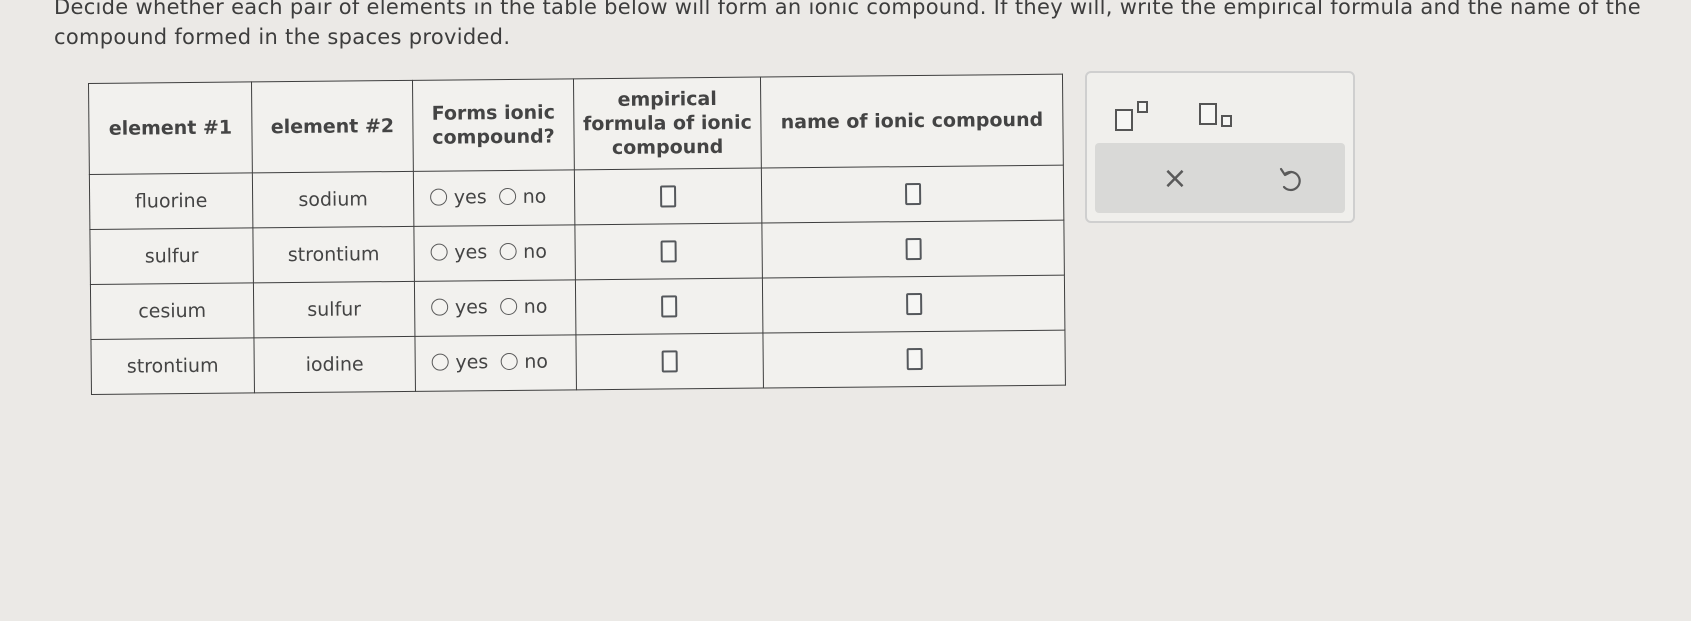 The width and height of the screenshot is (1691, 621). What do you see at coordinates (172, 366) in the screenshot?
I see `cell-element-1: strontium` at bounding box center [172, 366].